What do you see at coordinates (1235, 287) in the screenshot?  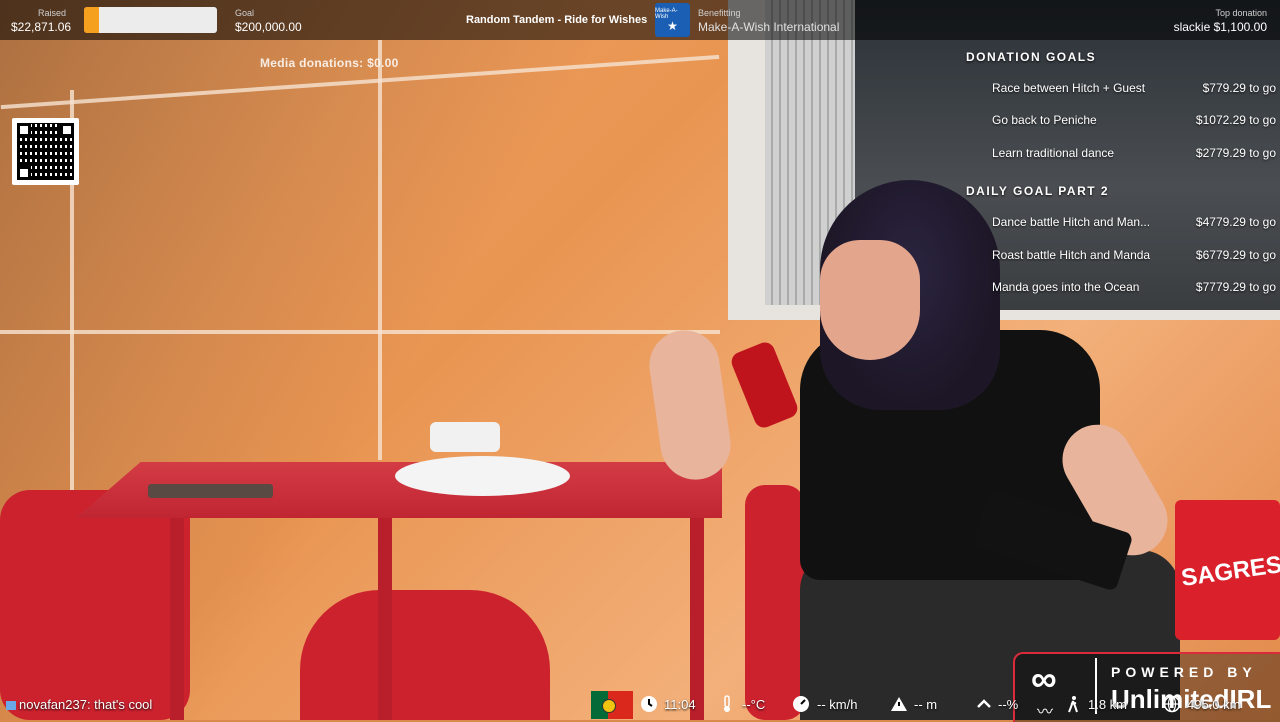 I see `goal-amount: $7779.29 to go` at bounding box center [1235, 287].